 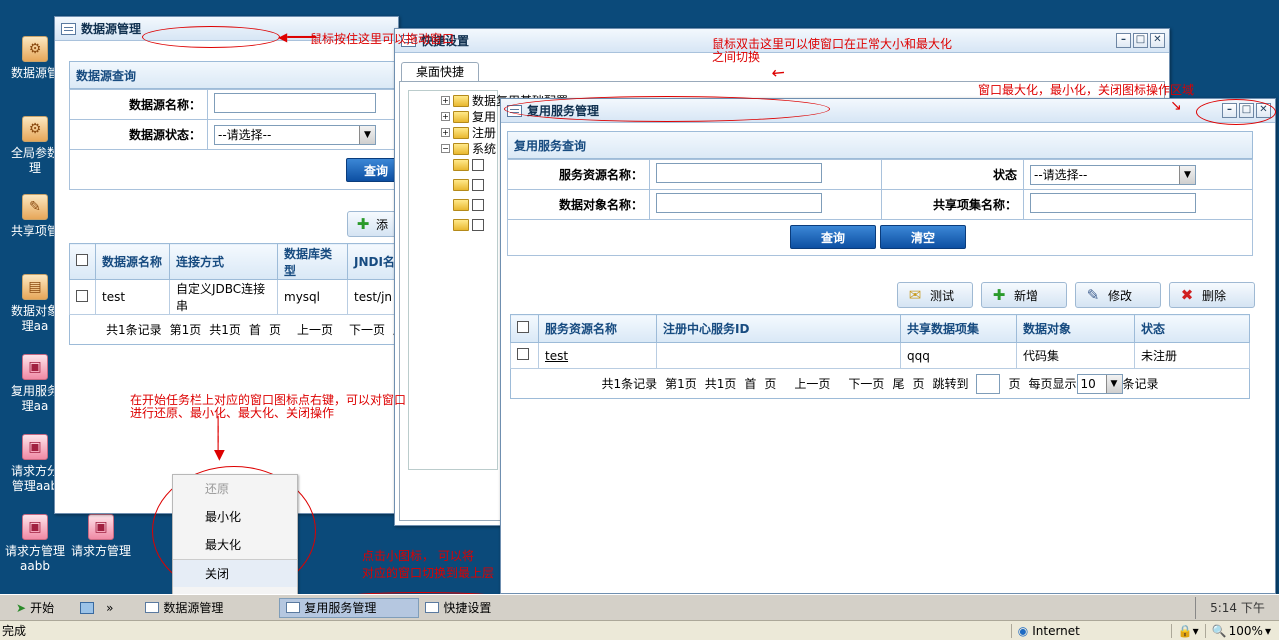 What do you see at coordinates (132, 261) in the screenshot?
I see `column-header: 数据源名称` at bounding box center [132, 261].